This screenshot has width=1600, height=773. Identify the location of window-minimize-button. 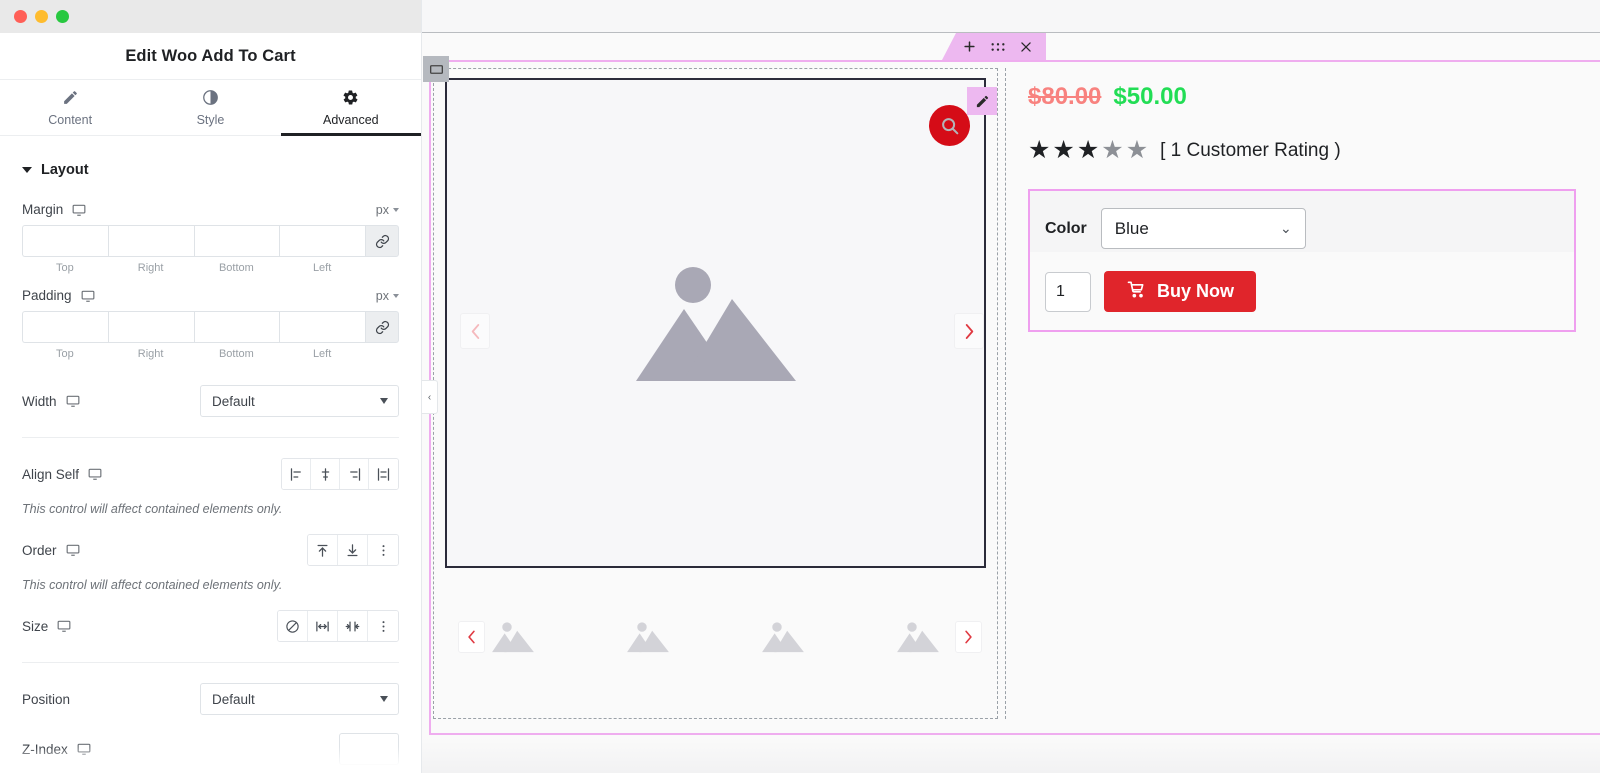
(41, 16).